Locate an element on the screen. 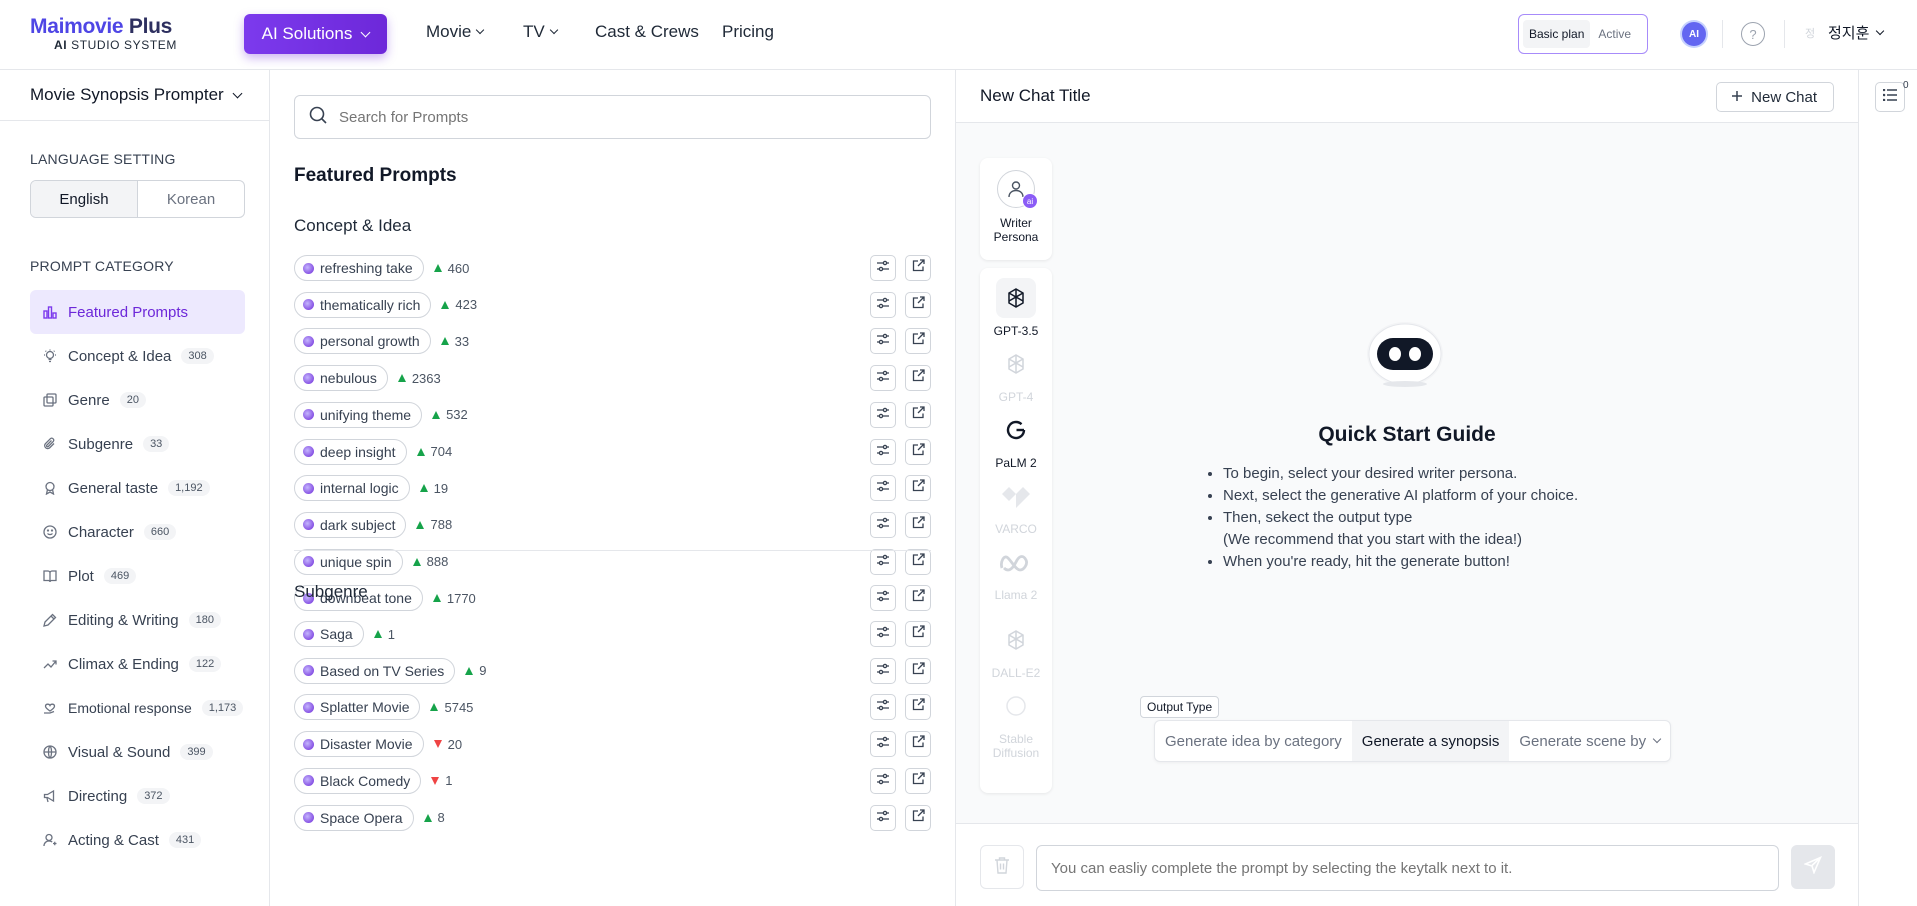  language-english: English is located at coordinates (84, 199).